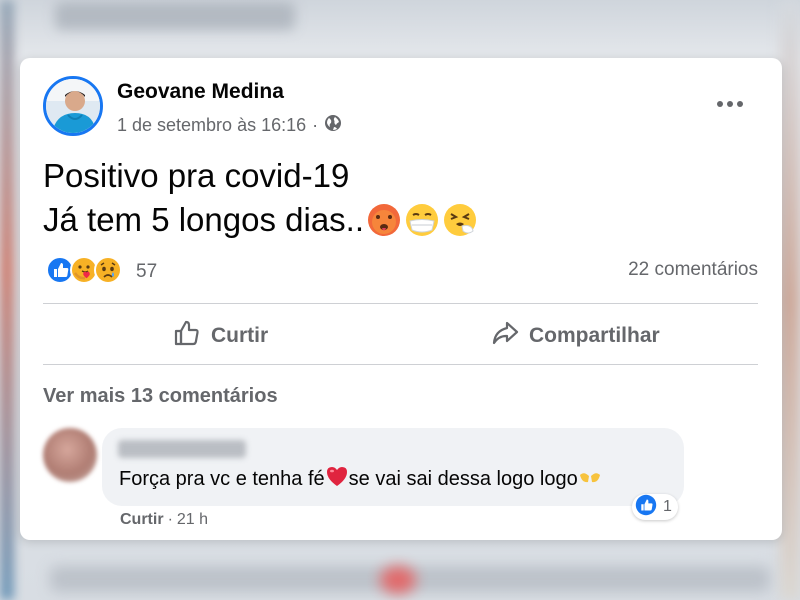 This screenshot has height=600, width=800. I want to click on sad-icon, so click(108, 272).